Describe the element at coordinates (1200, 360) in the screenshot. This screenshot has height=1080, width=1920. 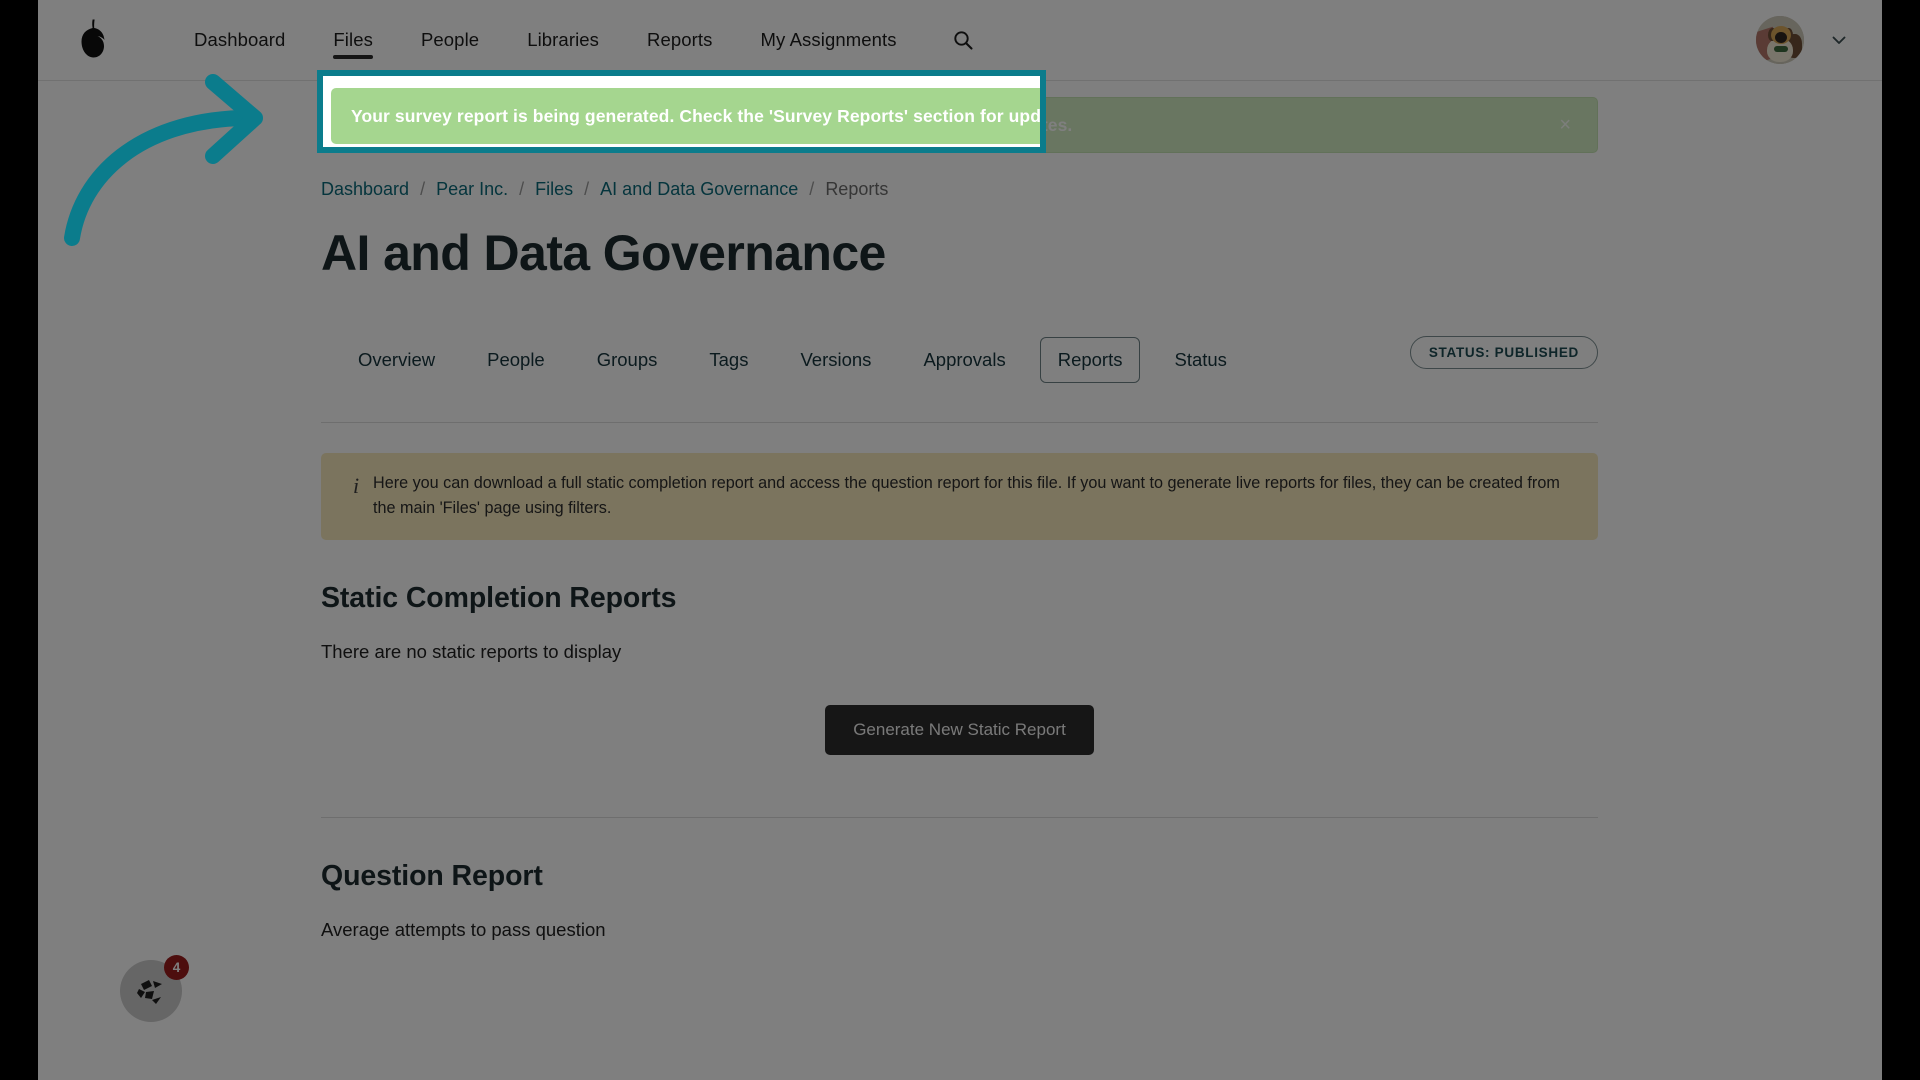
I see `tab-status: Status` at that location.